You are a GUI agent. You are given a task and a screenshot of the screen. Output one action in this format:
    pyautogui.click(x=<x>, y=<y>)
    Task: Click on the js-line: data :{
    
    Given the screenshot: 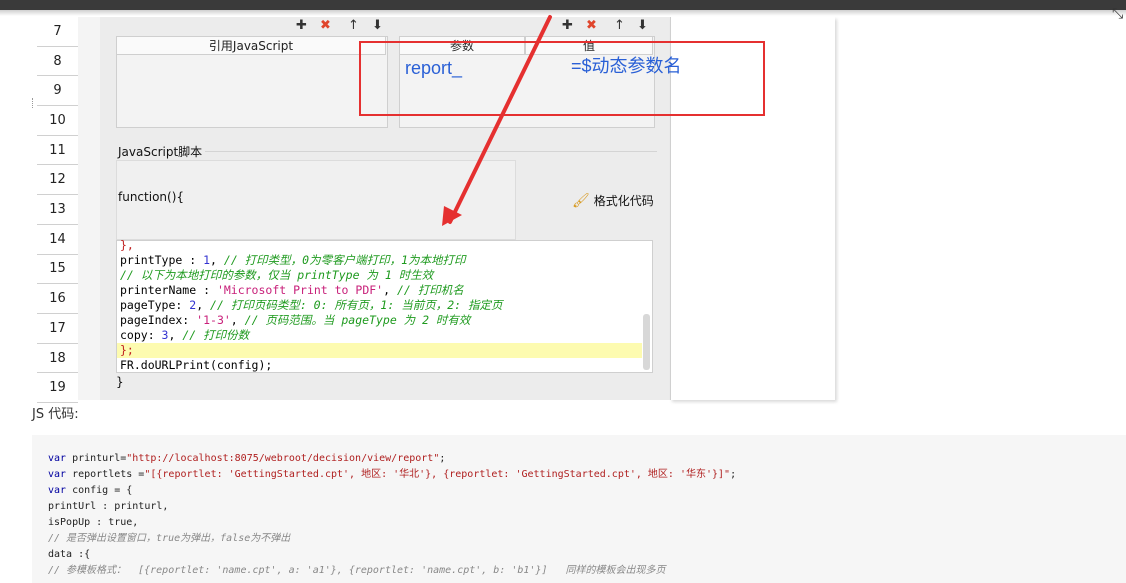 What is the action you would take?
    pyautogui.click(x=69, y=554)
    